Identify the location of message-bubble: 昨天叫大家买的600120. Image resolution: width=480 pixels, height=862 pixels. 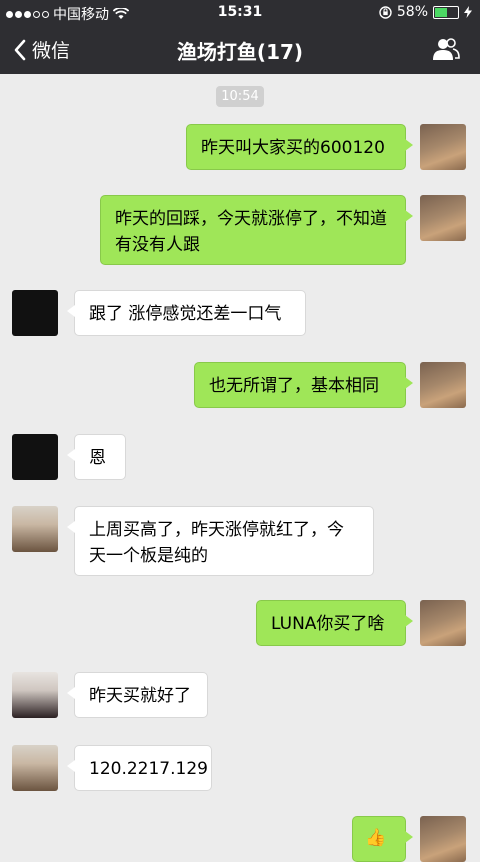
(299, 147).